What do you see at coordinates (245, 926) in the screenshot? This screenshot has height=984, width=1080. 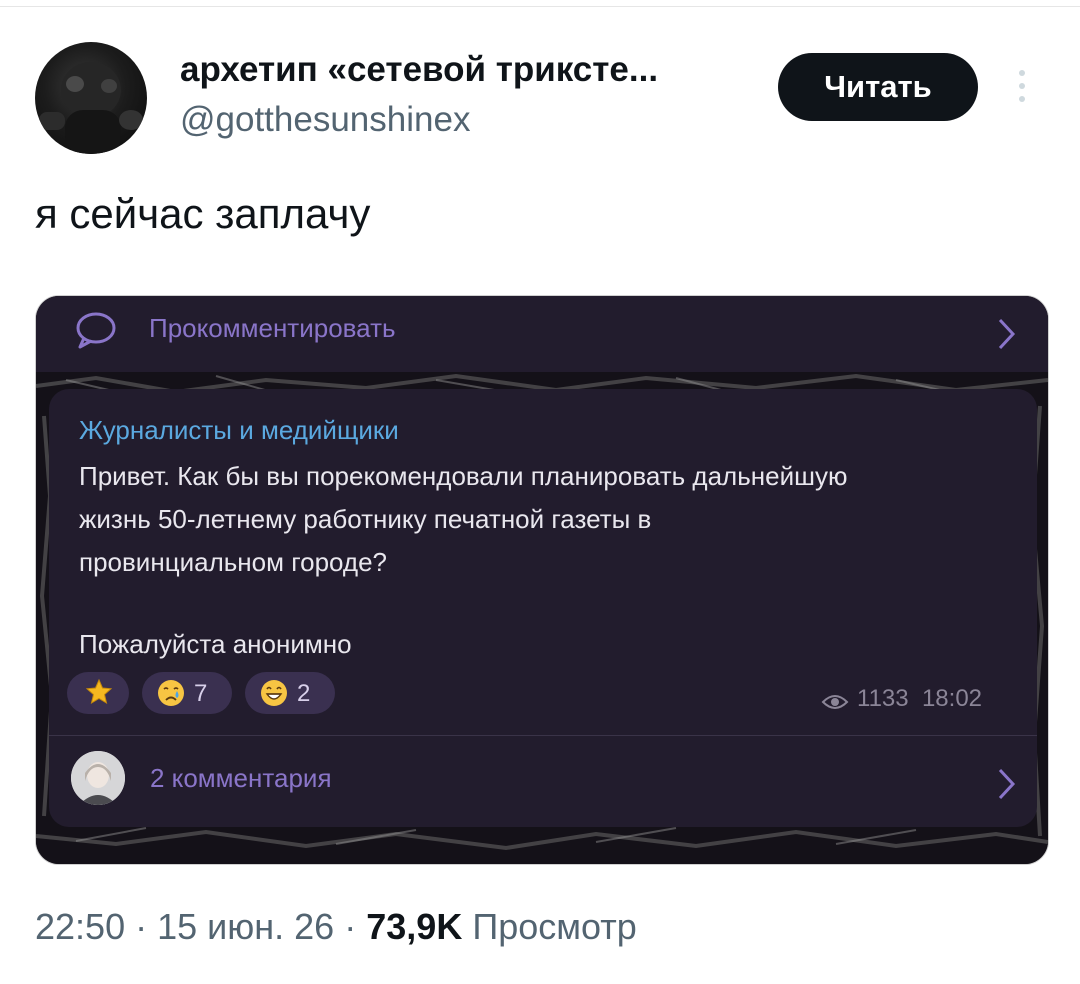 I see `tweet-date: 15 июн. 26` at bounding box center [245, 926].